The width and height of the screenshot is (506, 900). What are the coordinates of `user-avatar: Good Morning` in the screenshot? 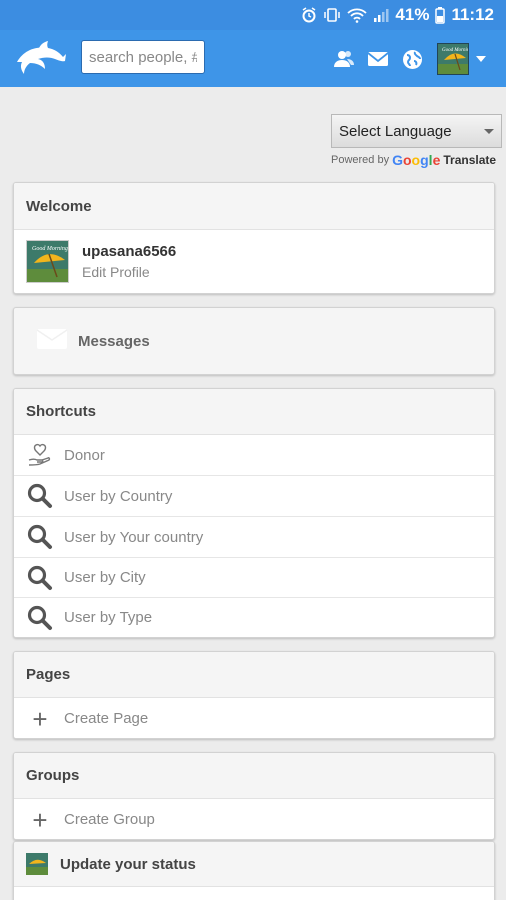 It's located at (453, 59).